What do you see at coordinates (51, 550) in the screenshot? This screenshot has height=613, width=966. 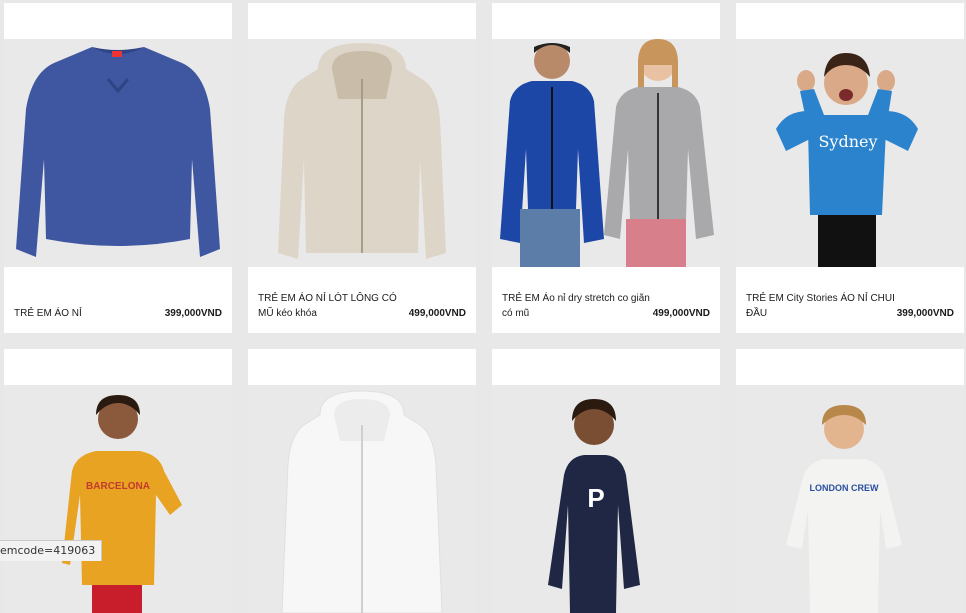 I see `status-bar: emcode=419063` at bounding box center [51, 550].